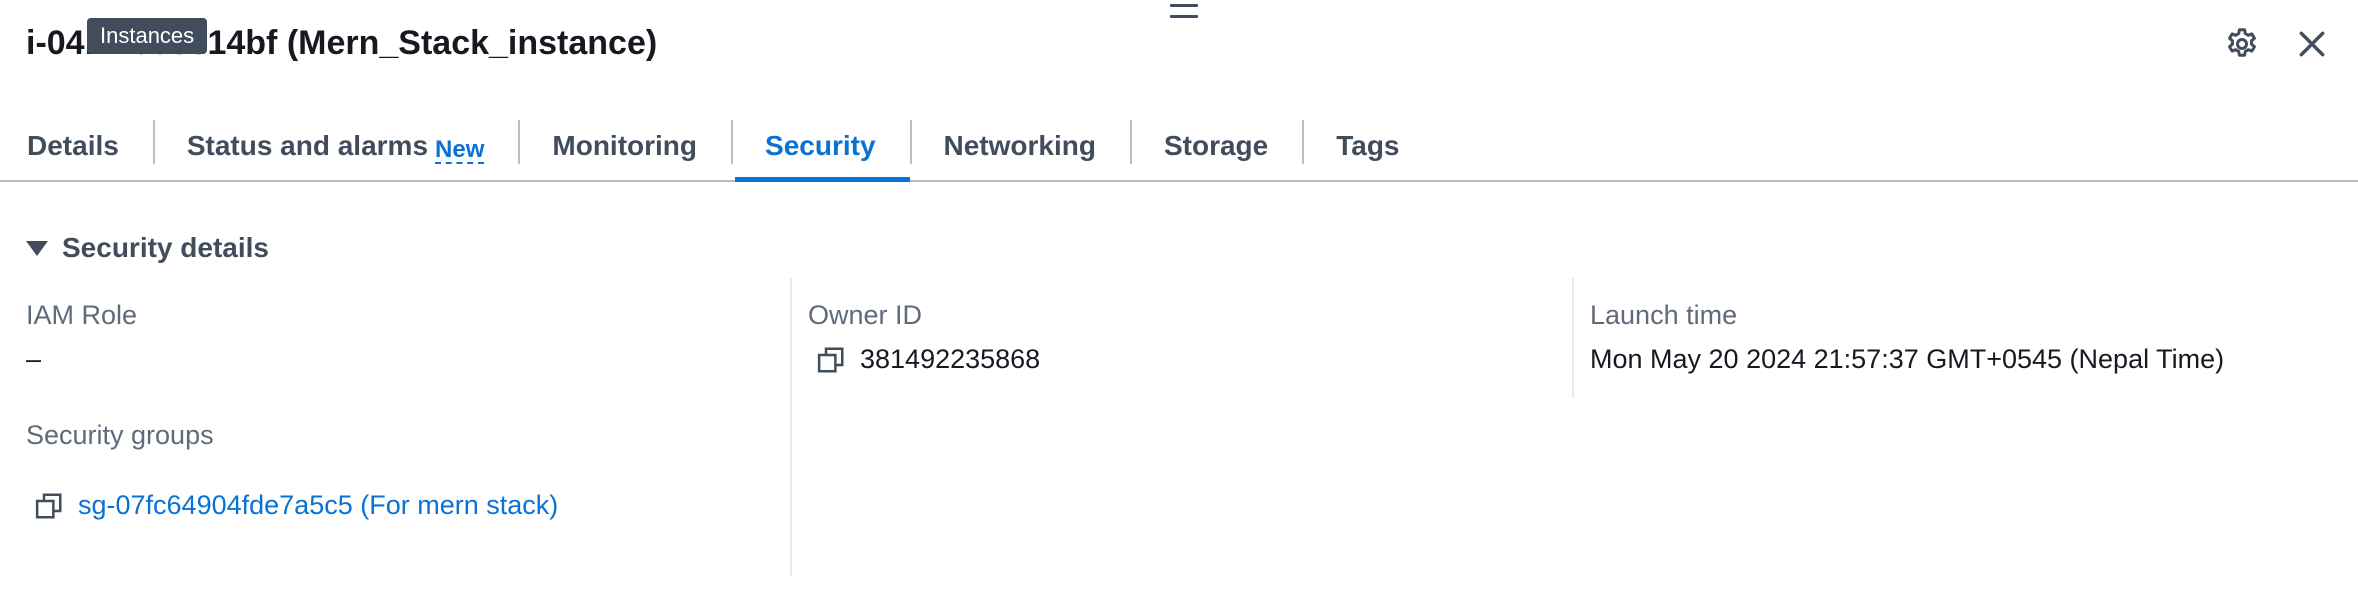 Image resolution: width=2358 pixels, height=596 pixels. I want to click on caret-down-icon, so click(37, 248).